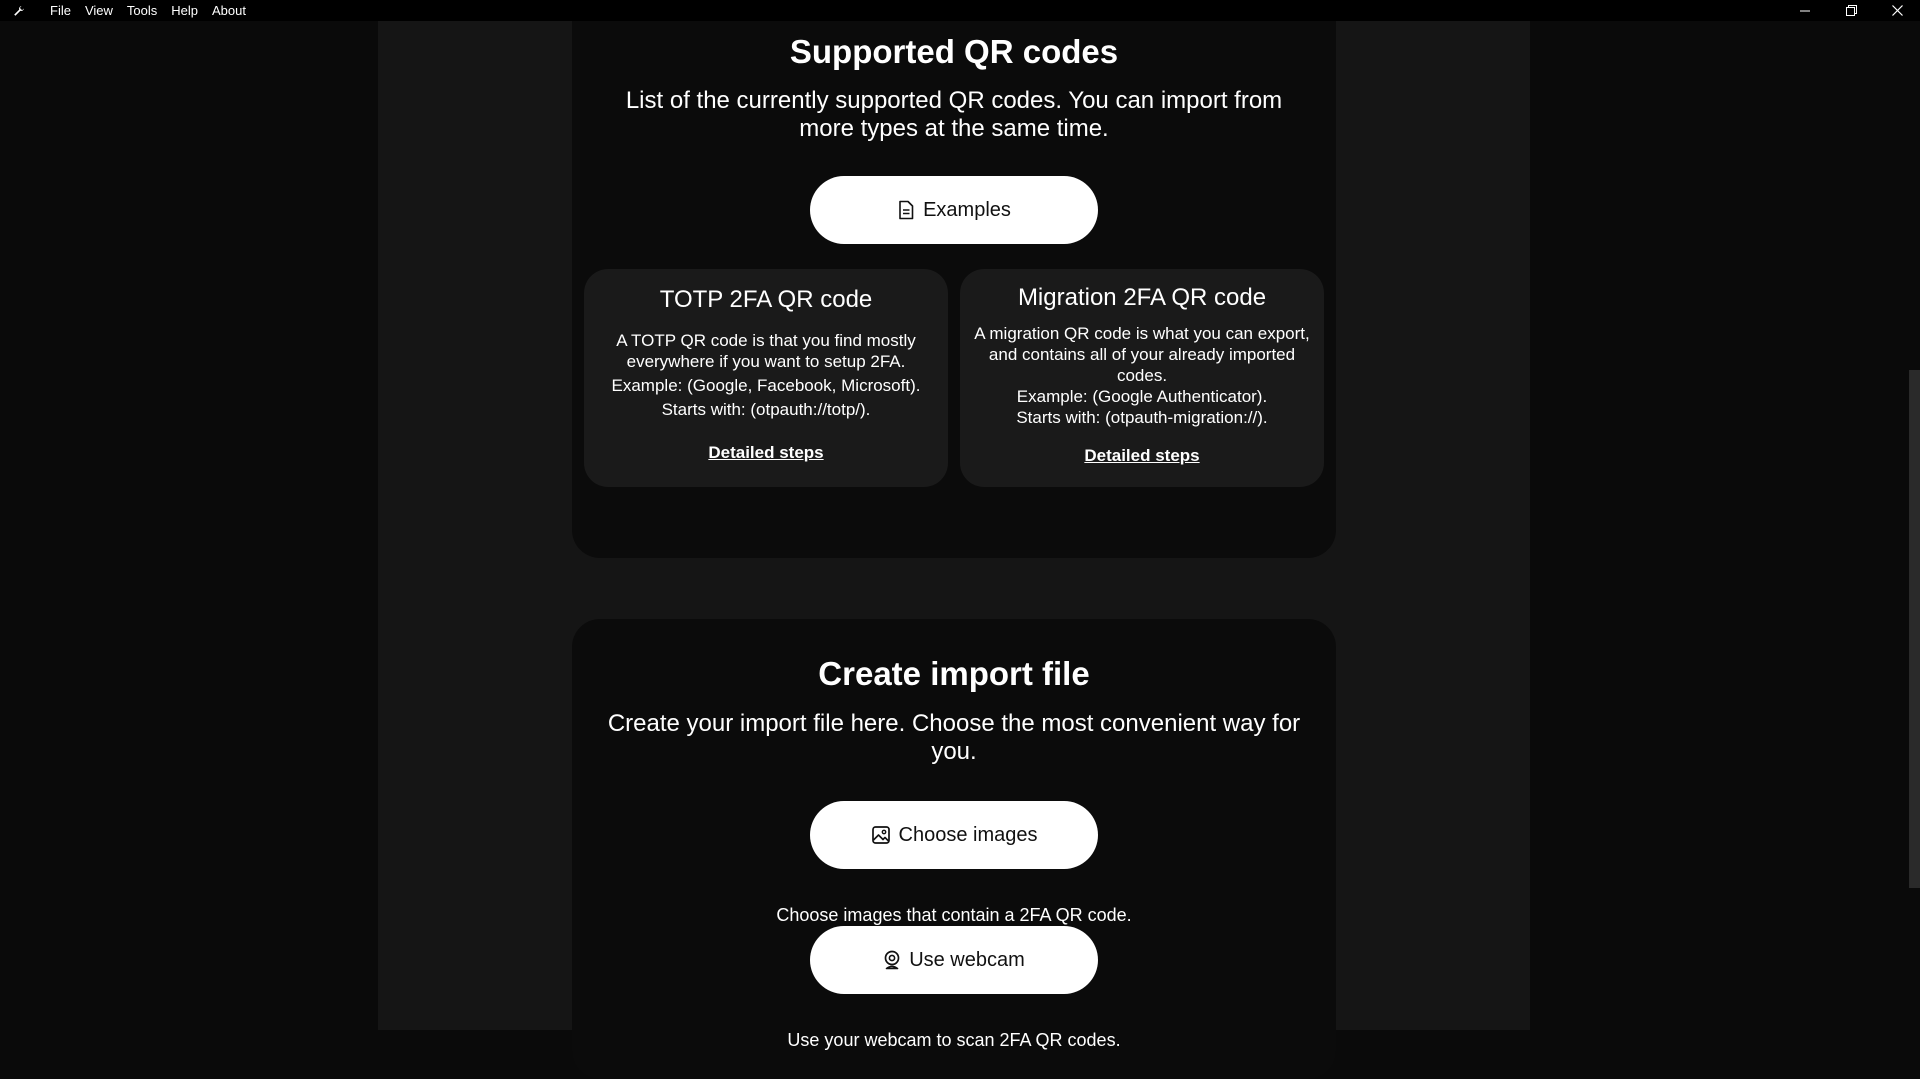 The width and height of the screenshot is (1920, 1079). I want to click on menu-file: File, so click(60, 10).